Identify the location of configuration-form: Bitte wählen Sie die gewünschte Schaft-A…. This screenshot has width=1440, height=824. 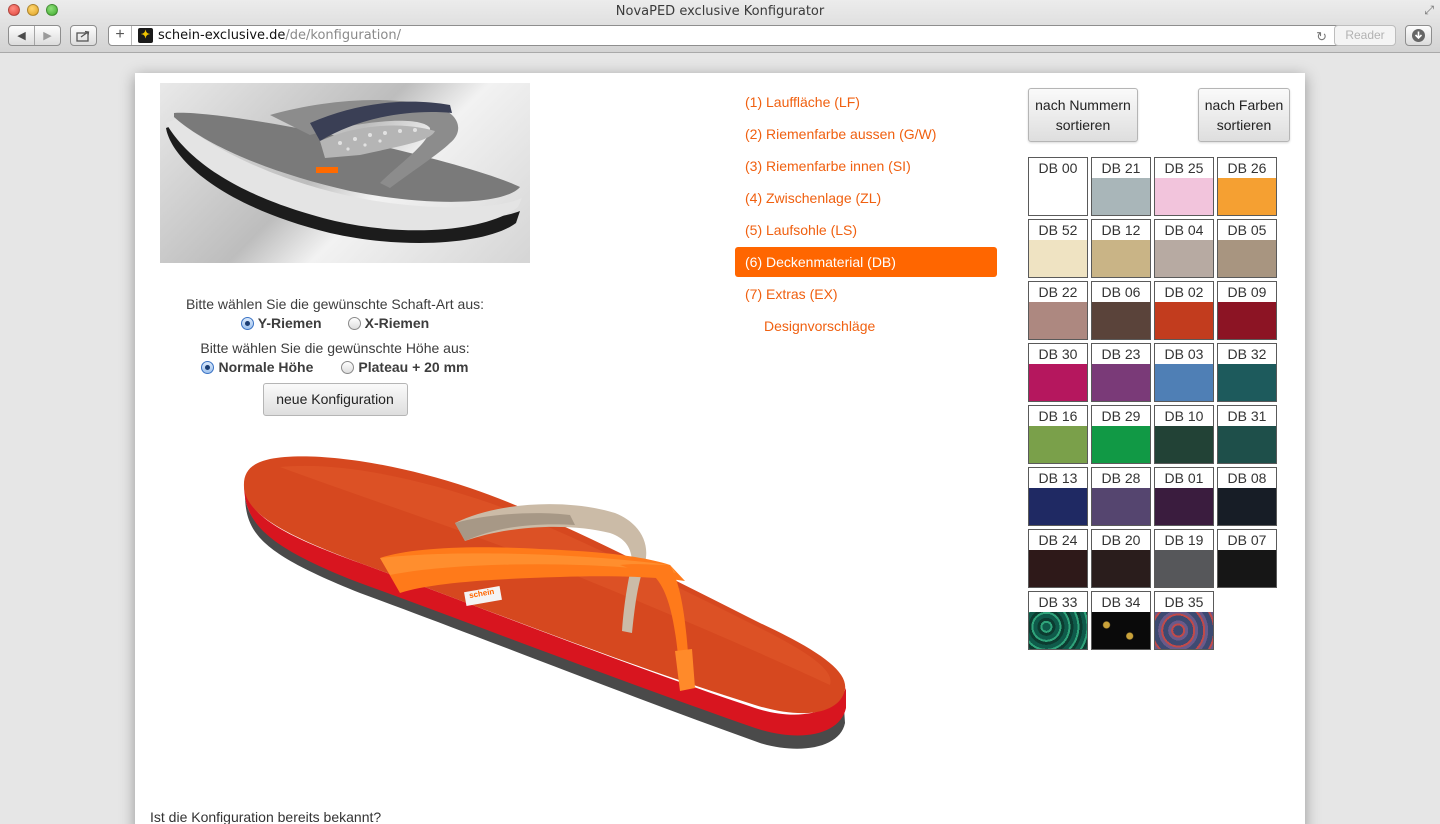
(335, 355).